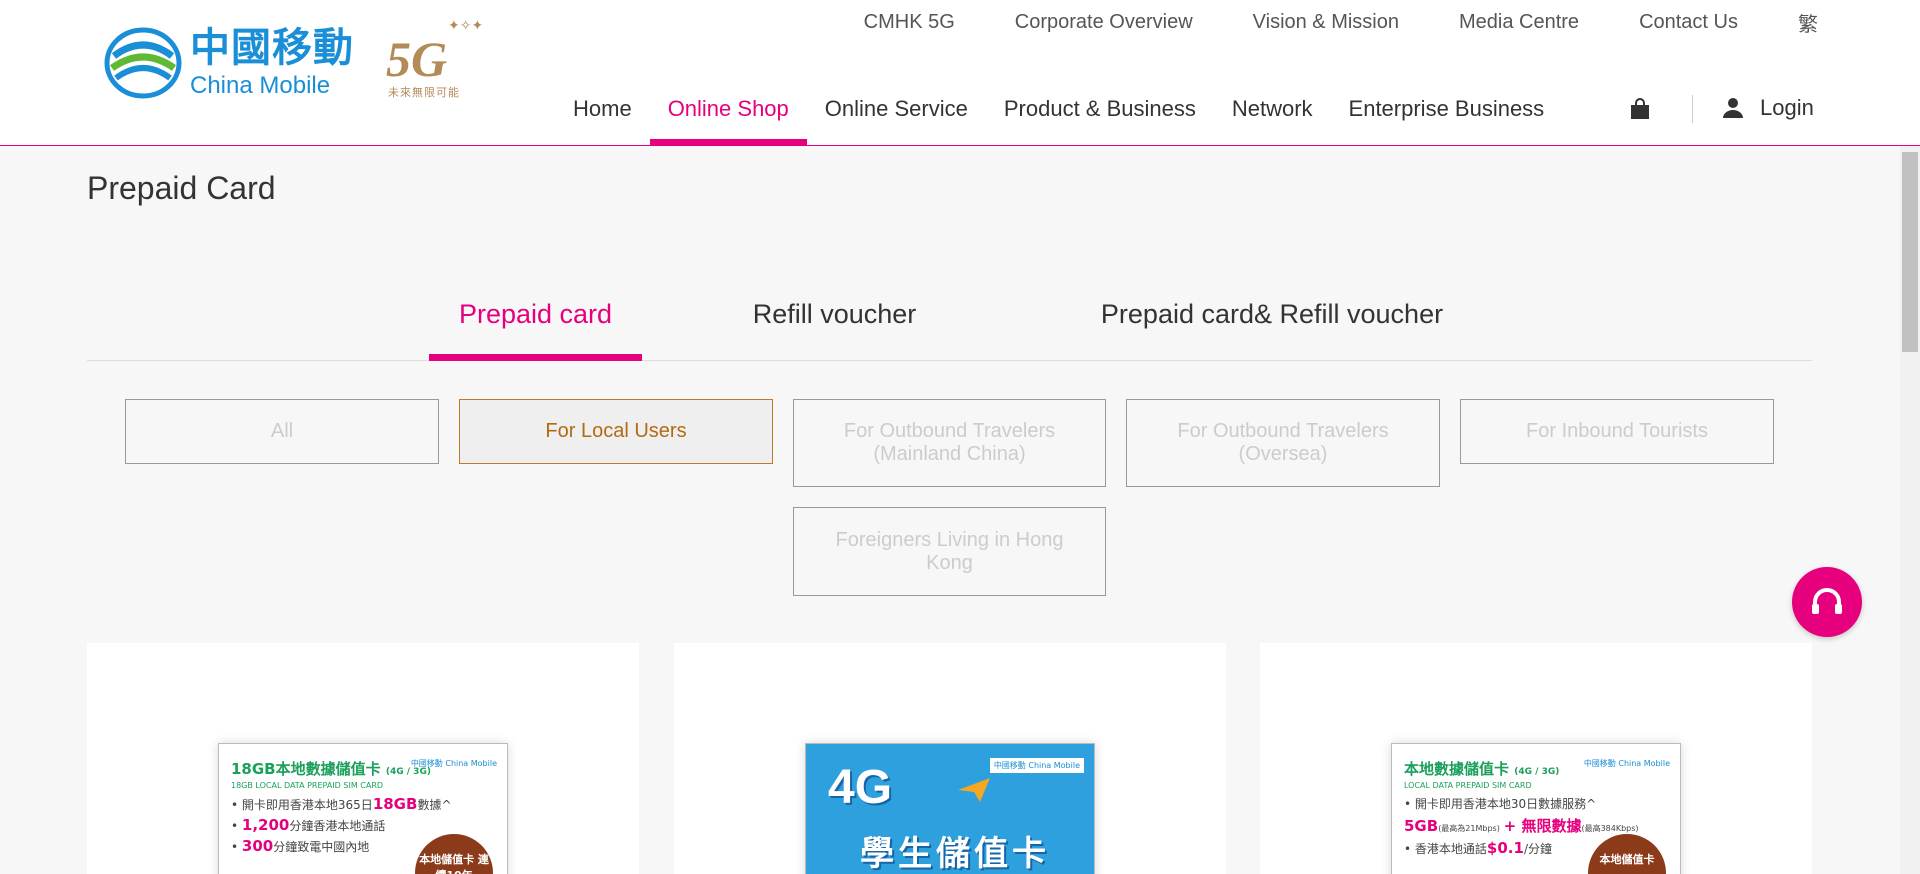 The width and height of the screenshot is (1920, 874). Describe the element at coordinates (260, 85) in the screenshot. I see `brand-name-en: China Mobile` at that location.